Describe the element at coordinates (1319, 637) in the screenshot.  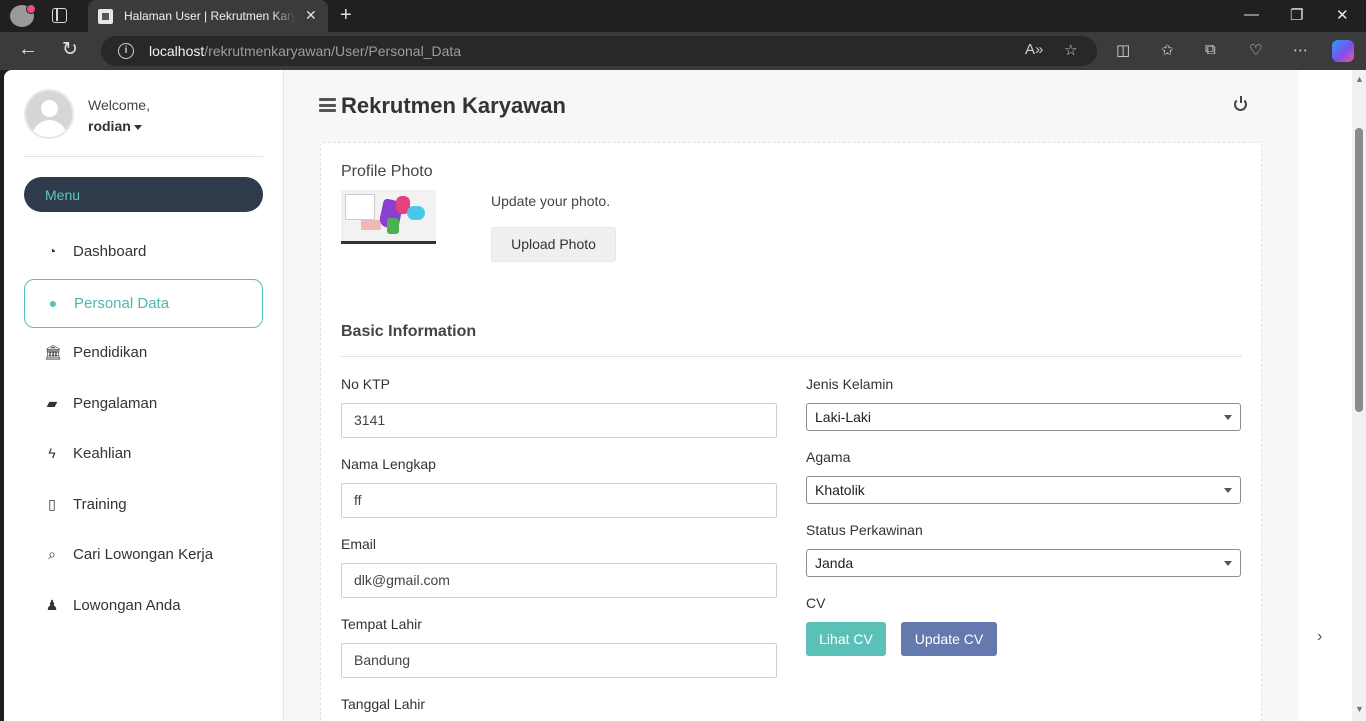
I see `chevron-right-icon: ›` at that location.